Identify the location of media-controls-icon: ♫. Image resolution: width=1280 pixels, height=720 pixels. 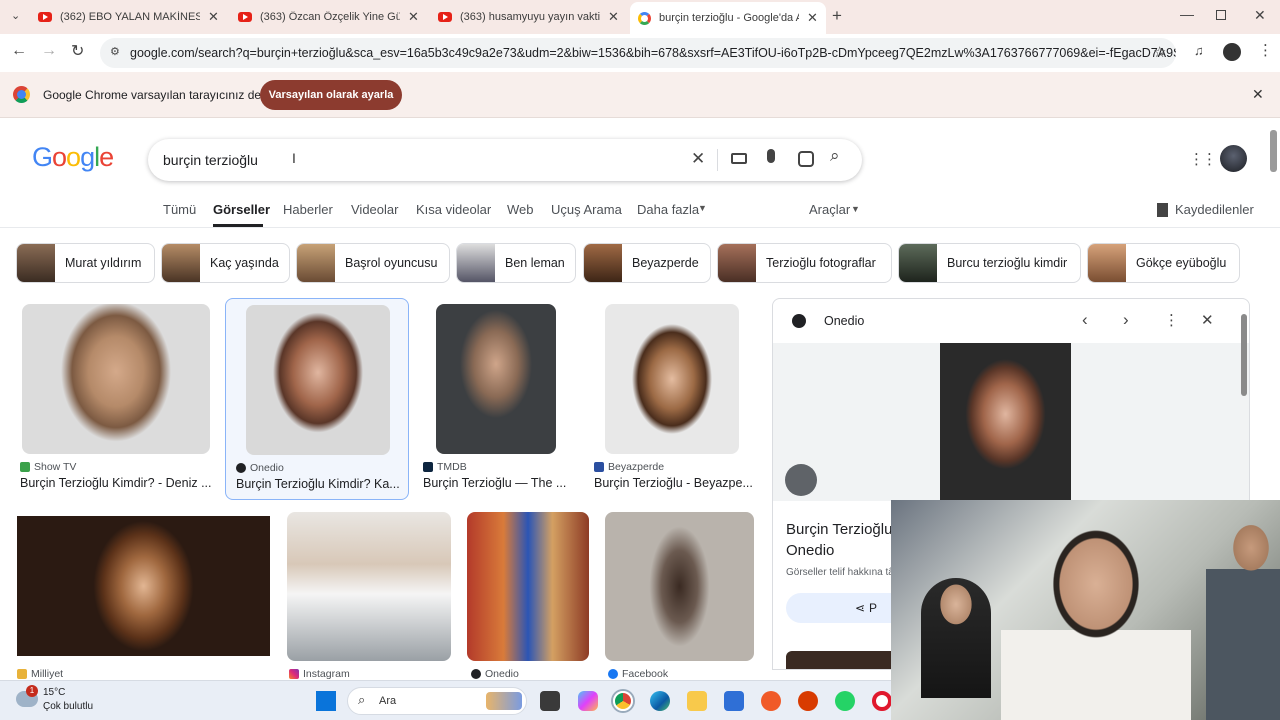
(1199, 50).